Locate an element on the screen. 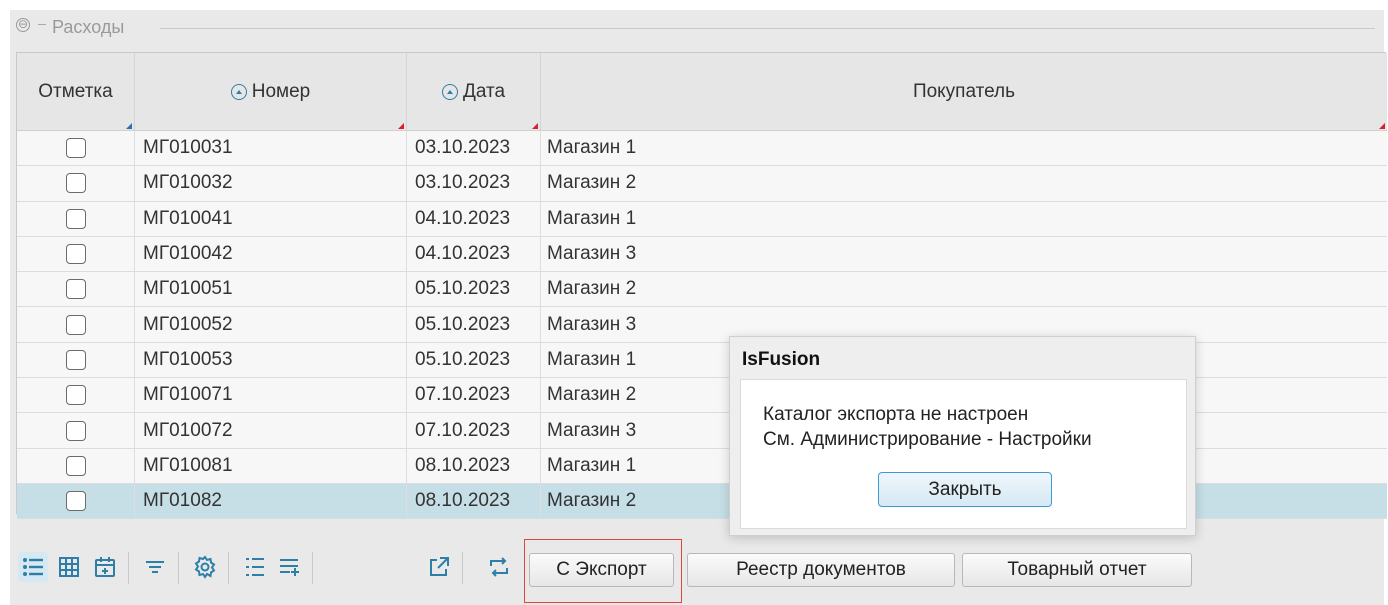 The image size is (1388, 605). number-cell: МГ010041 is located at coordinates (271, 218).